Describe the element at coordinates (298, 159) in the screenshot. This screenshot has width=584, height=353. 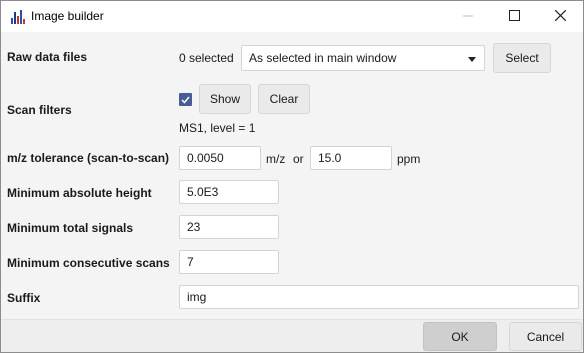
I see `or-label: or` at that location.